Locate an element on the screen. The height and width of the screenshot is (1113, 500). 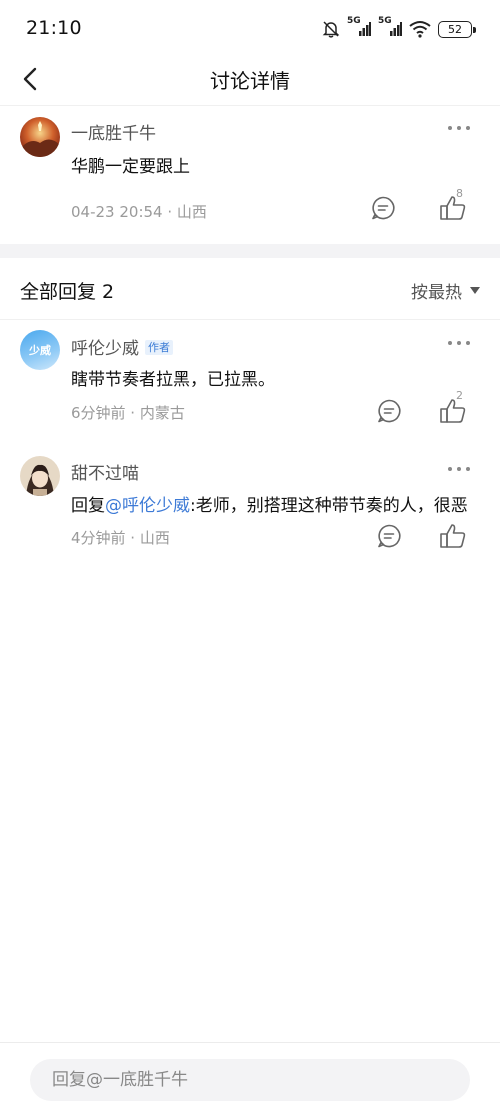
caret-down-icon is located at coordinates (475, 290).